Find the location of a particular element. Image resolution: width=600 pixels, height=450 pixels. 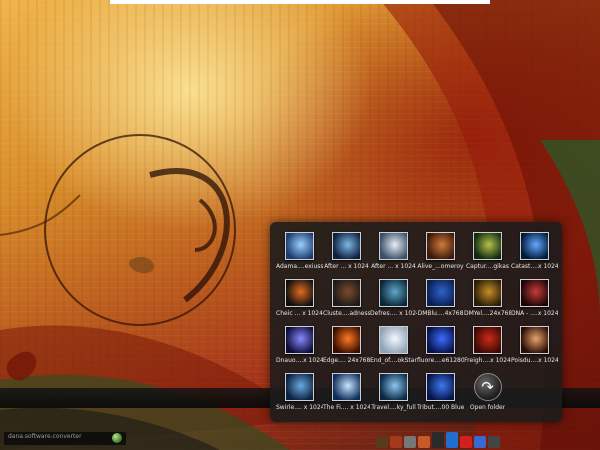

stack-item-label: Cluste....adness is located at coordinates (346, 313).